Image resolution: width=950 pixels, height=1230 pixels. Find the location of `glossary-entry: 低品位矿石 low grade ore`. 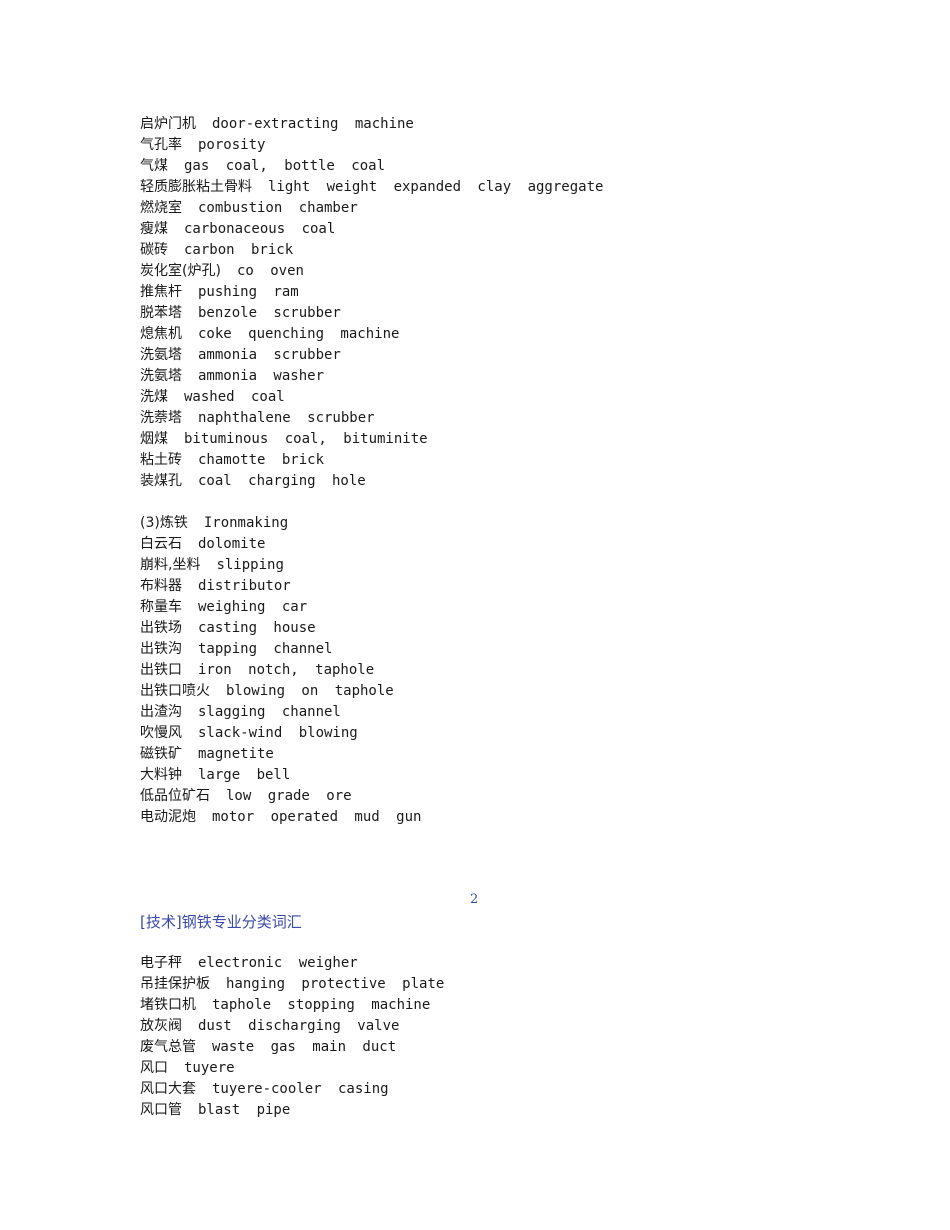

glossary-entry: 低品位矿石 low grade ore is located at coordinates (246, 796).